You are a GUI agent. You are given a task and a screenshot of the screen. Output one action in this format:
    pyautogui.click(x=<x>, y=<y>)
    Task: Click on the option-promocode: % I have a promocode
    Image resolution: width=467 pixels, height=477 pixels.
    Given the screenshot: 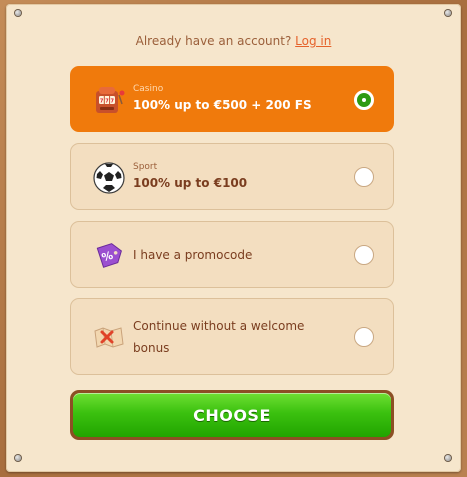 What is the action you would take?
    pyautogui.click(x=232, y=254)
    